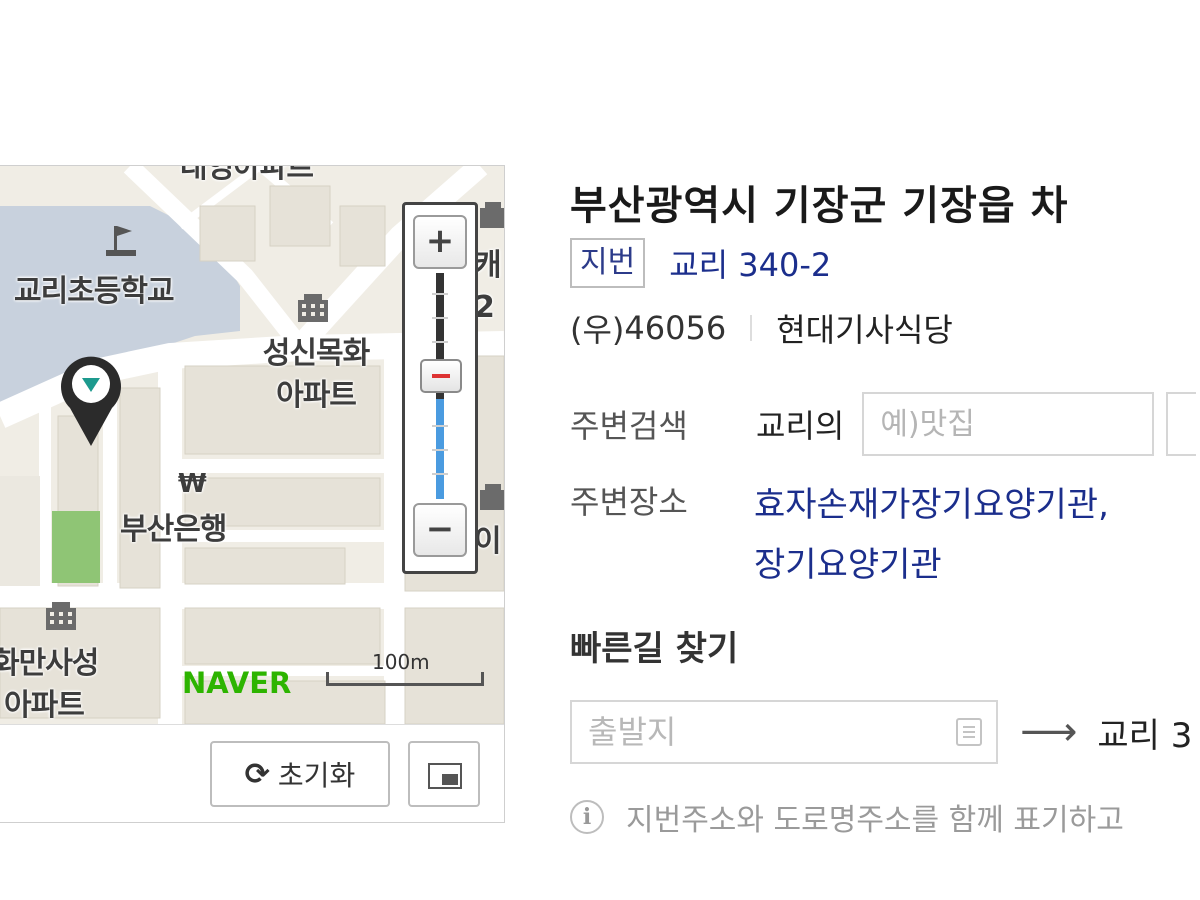 This screenshot has width=1200, height=900. I want to click on label-bank: 부산은행, so click(173, 529).